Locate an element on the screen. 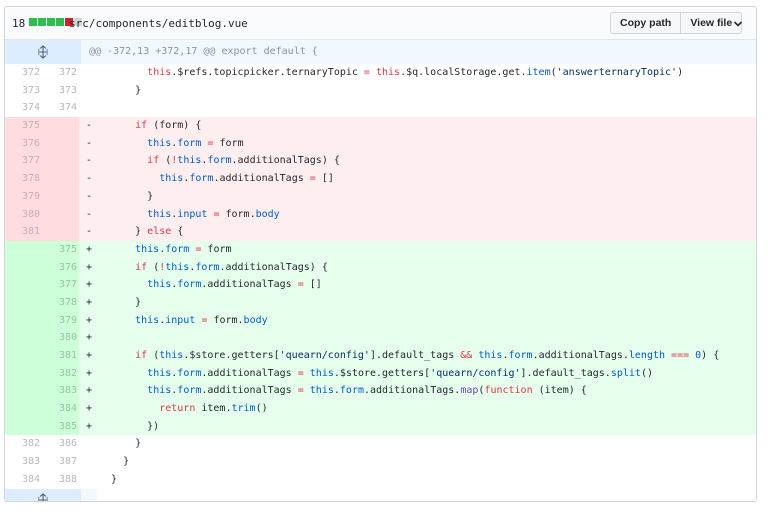  new-line-number: 384 is located at coordinates (60, 409).